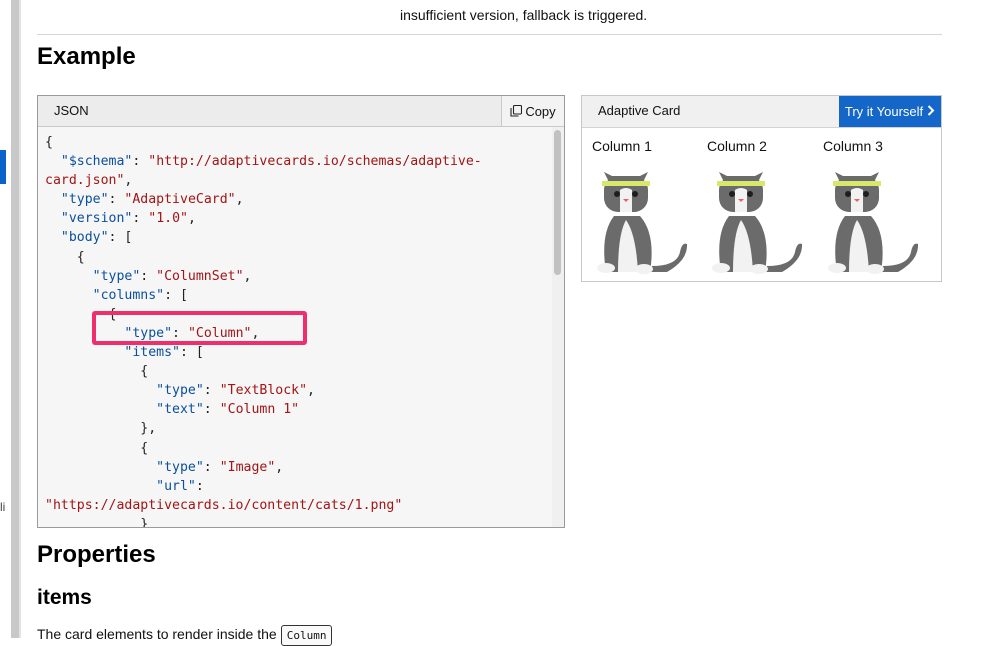  Describe the element at coordinates (89, 181) in the screenshot. I see `code-line: card.json",` at that location.